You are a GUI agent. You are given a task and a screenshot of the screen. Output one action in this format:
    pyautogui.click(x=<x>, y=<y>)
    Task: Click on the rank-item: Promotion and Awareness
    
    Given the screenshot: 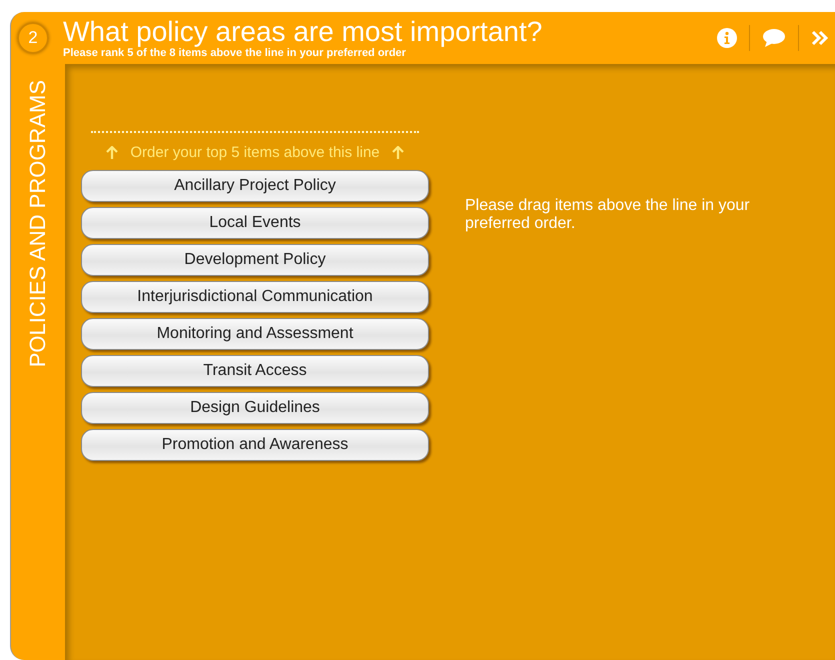 What is the action you would take?
    pyautogui.click(x=255, y=445)
    